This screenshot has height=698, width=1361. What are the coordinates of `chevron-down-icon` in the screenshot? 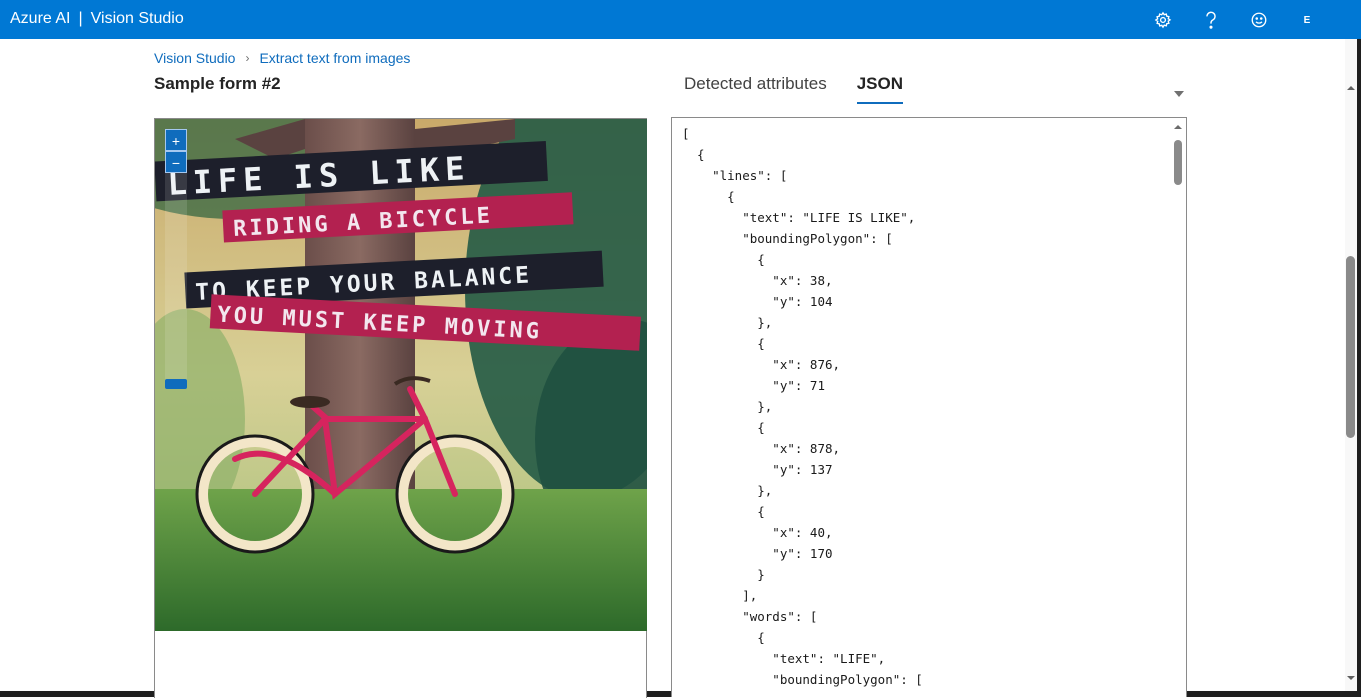 It's located at (1179, 94).